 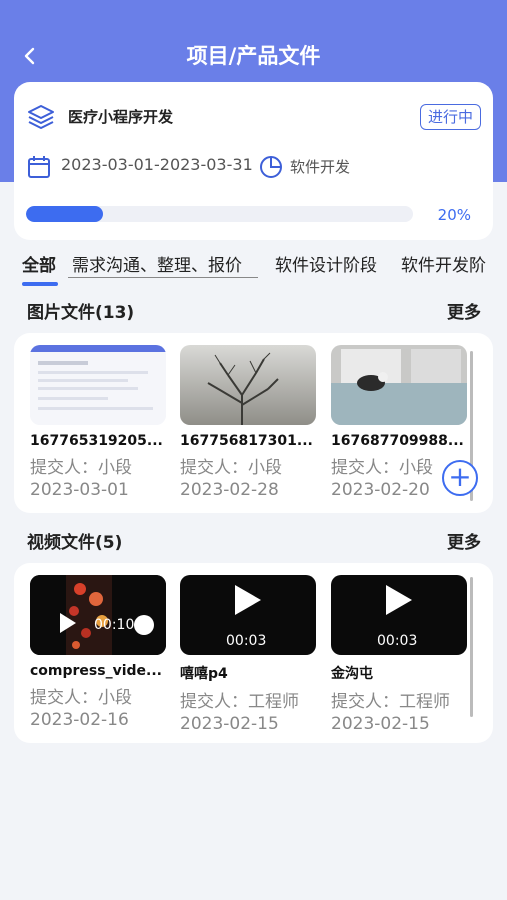 What do you see at coordinates (450, 117) in the screenshot?
I see `status-badge: 进行中` at bounding box center [450, 117].